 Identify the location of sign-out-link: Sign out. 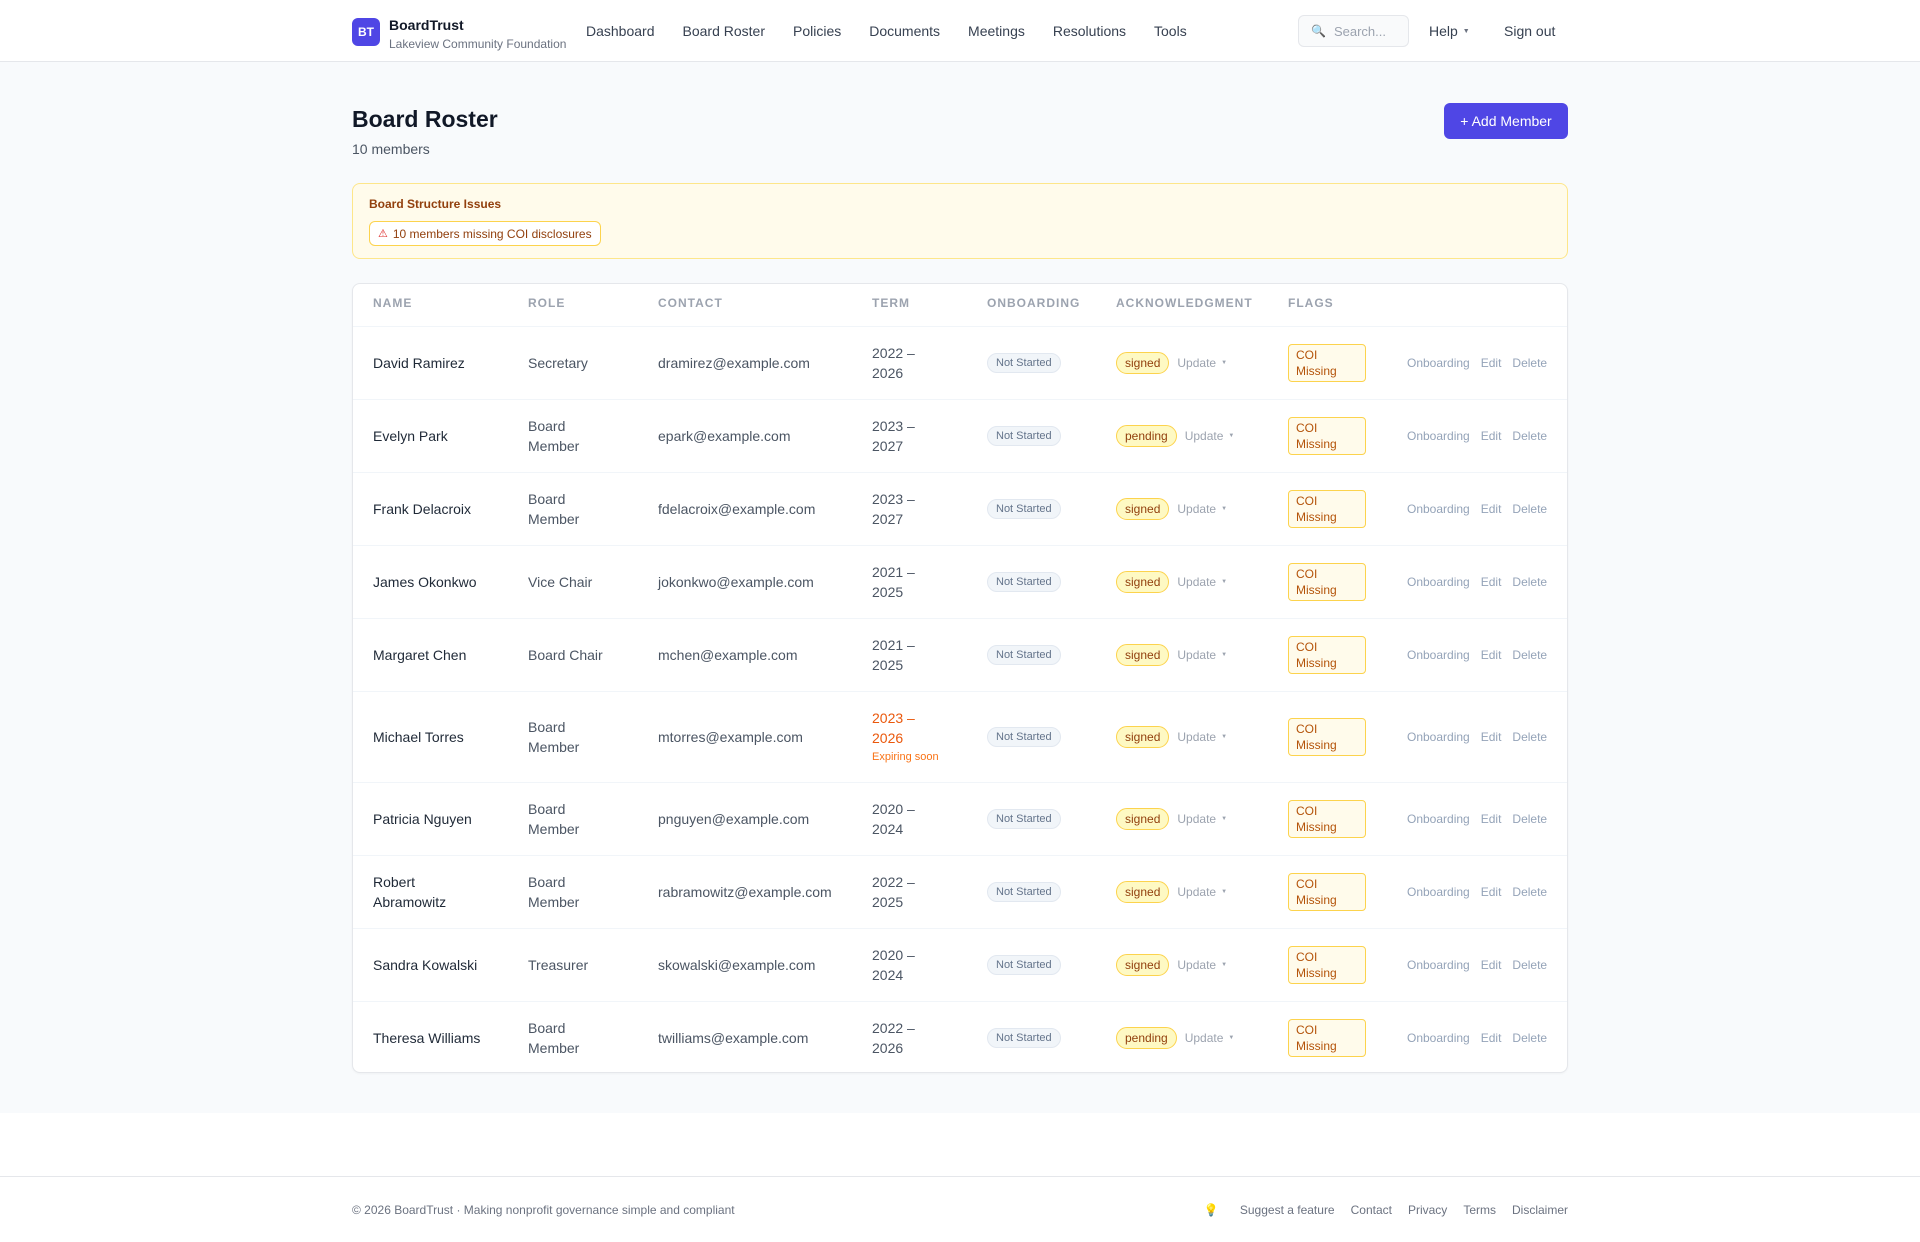
(1529, 31).